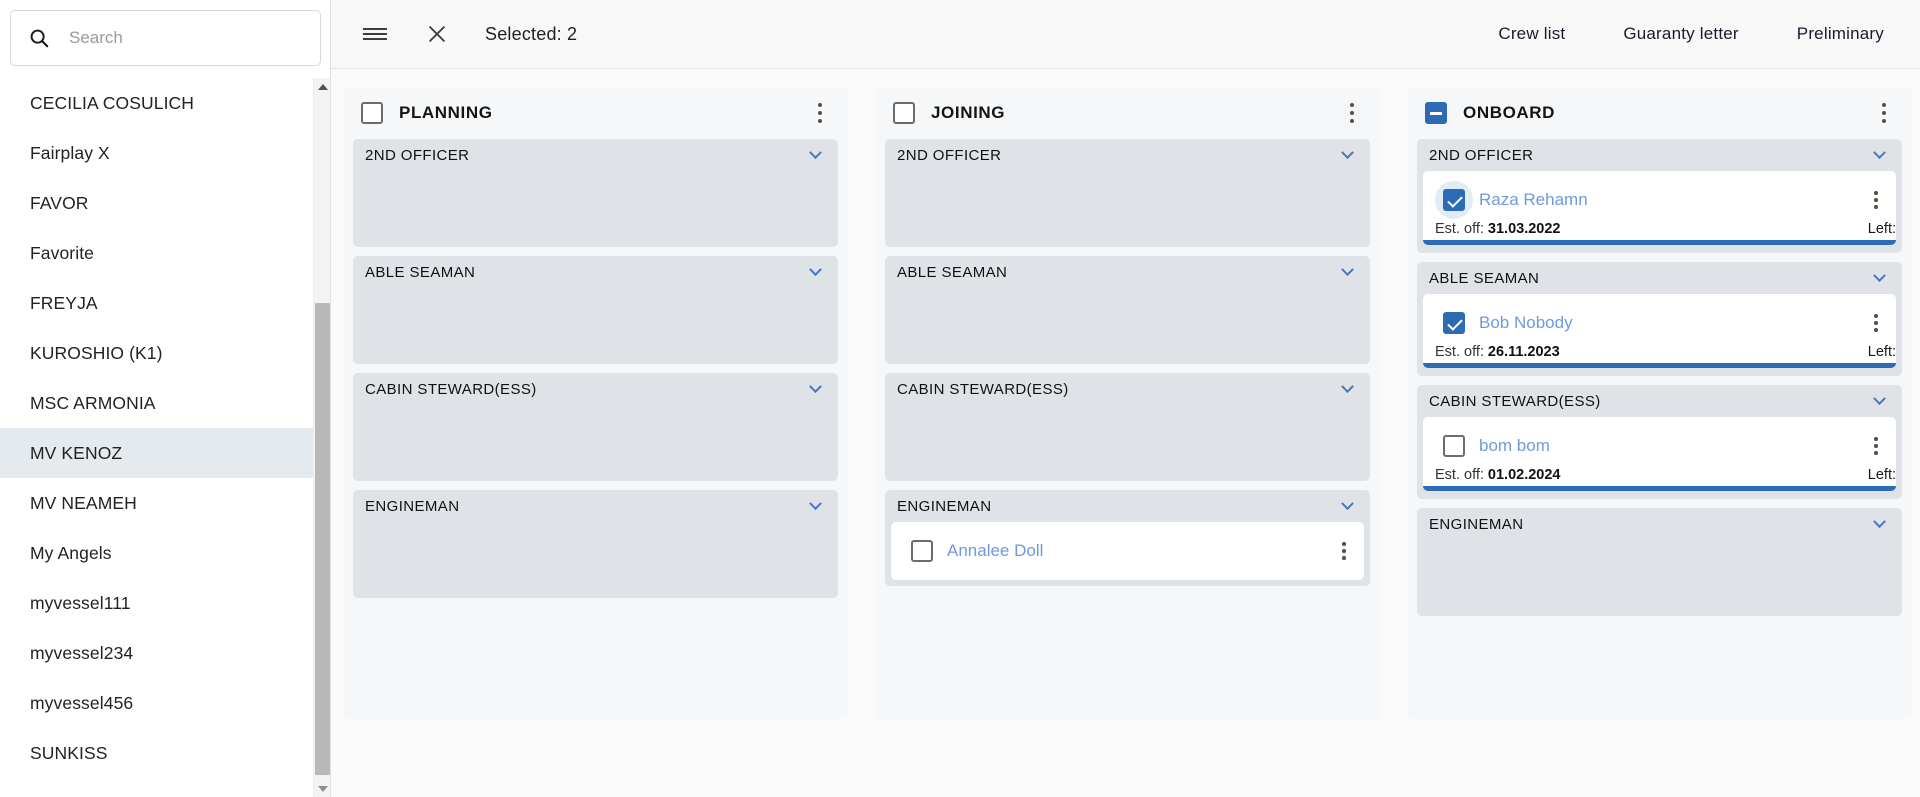 This screenshot has width=1920, height=797. Describe the element at coordinates (1659, 200) in the screenshot. I see `crew-card-row: Raza Rehamn` at that location.